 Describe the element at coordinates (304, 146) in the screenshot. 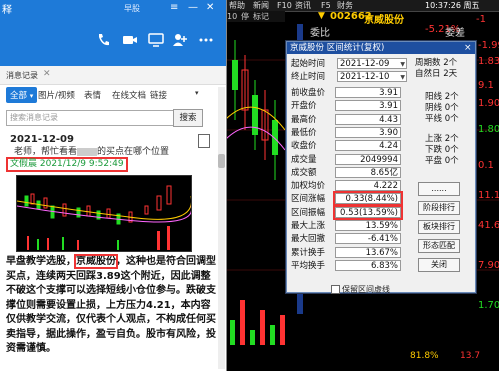

I see `stat-label: 收盘价` at that location.